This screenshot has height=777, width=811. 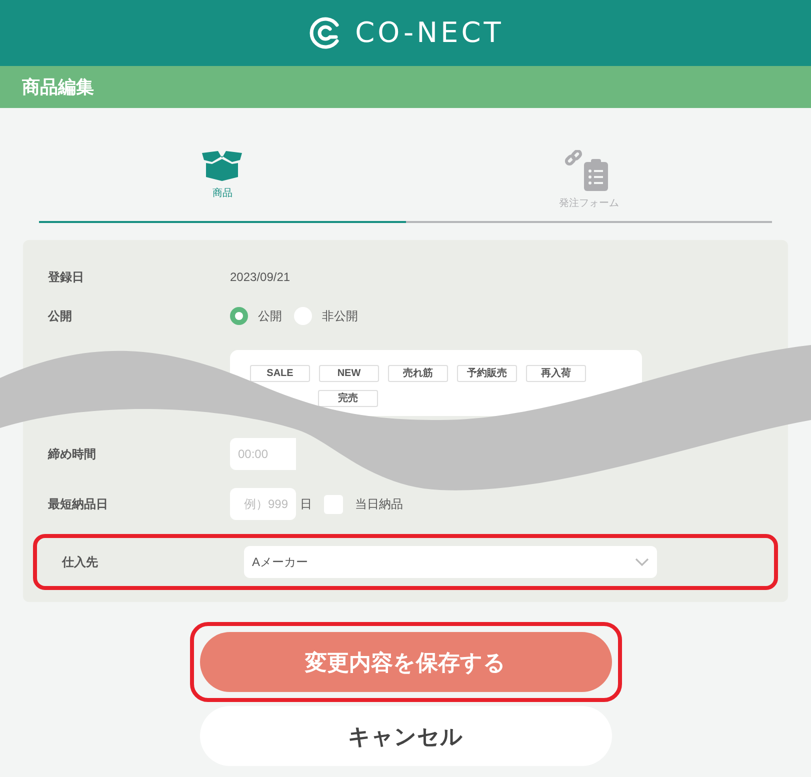 I want to click on page-title: 商品編集, so click(x=58, y=87).